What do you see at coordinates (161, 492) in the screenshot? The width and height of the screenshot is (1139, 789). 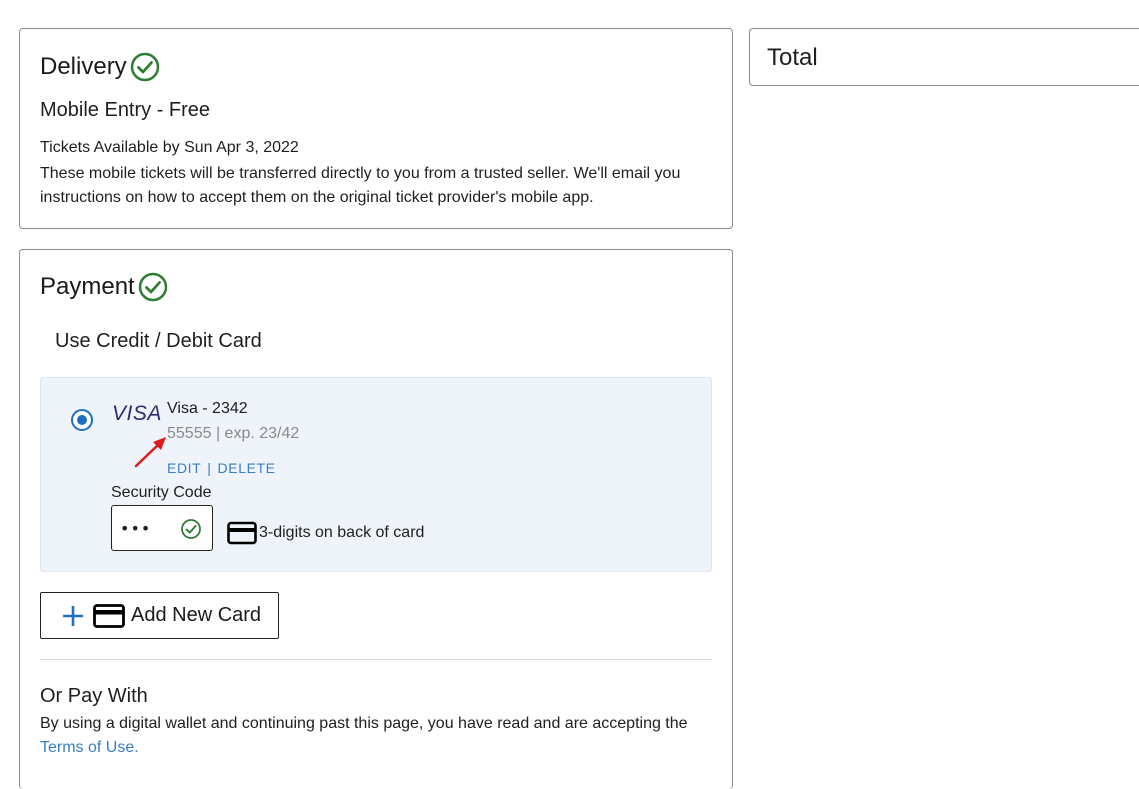 I see `security-code-label: Security Code` at bounding box center [161, 492].